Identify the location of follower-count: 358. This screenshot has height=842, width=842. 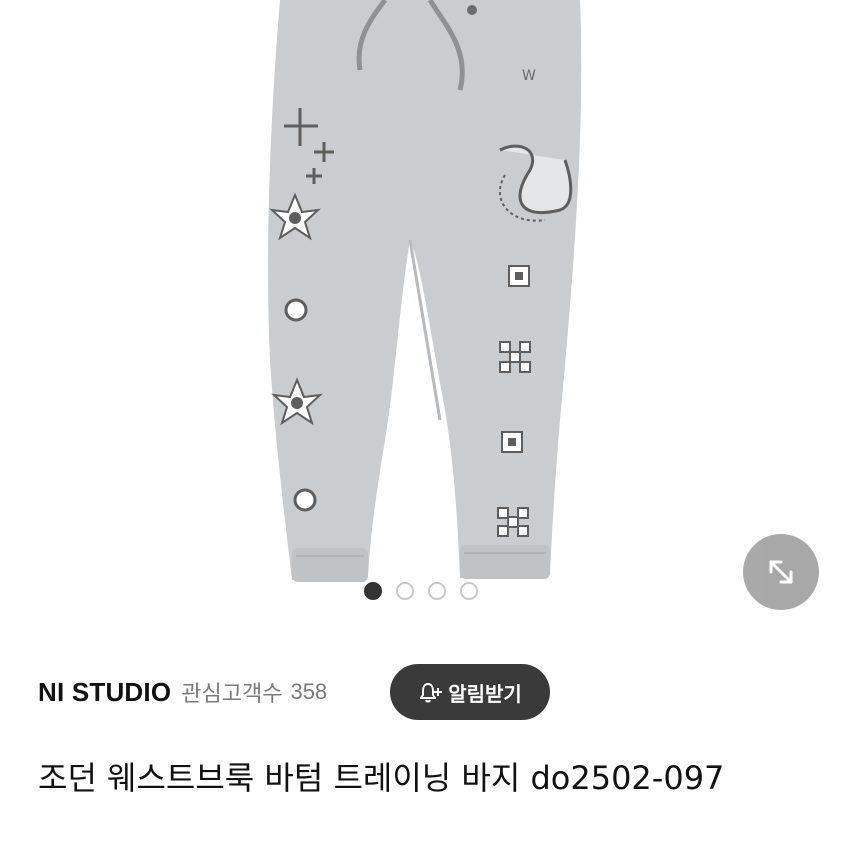
(309, 691).